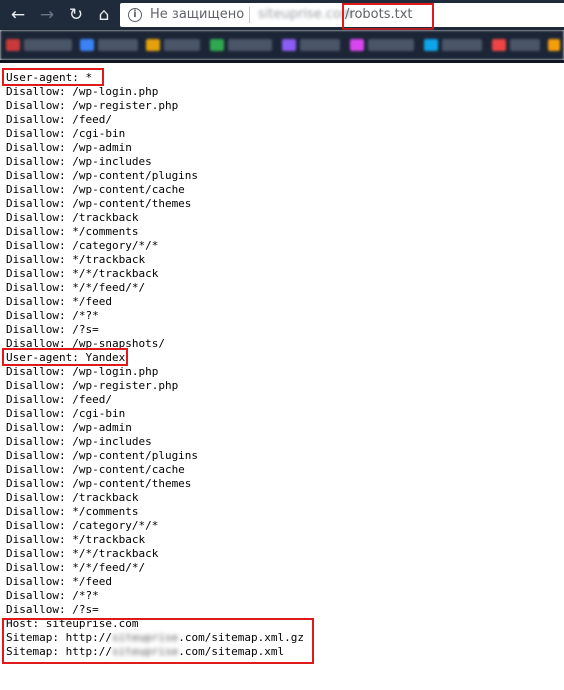 This screenshot has height=690, width=564. I want to click on home-icon: ⌂, so click(104, 15).